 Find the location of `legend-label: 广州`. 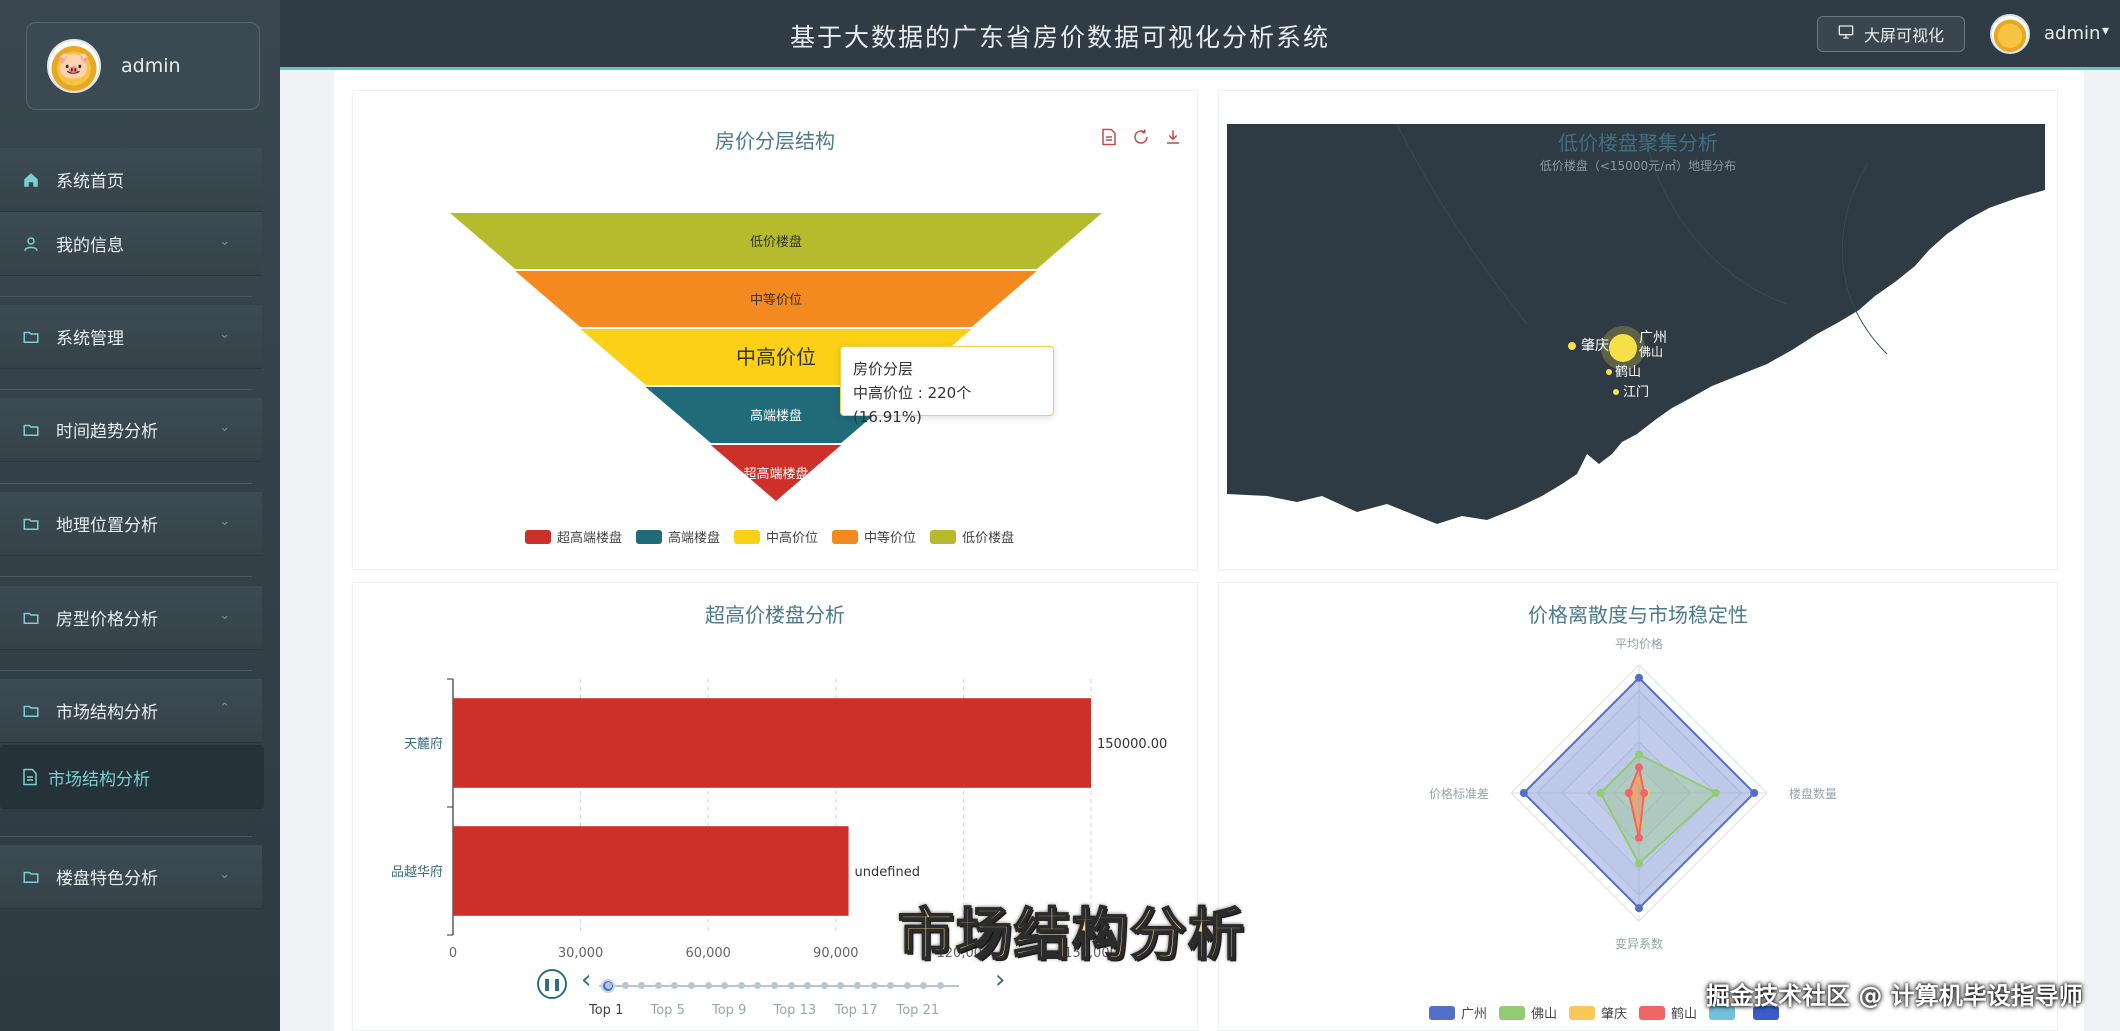

legend-label: 广州 is located at coordinates (1474, 1014).